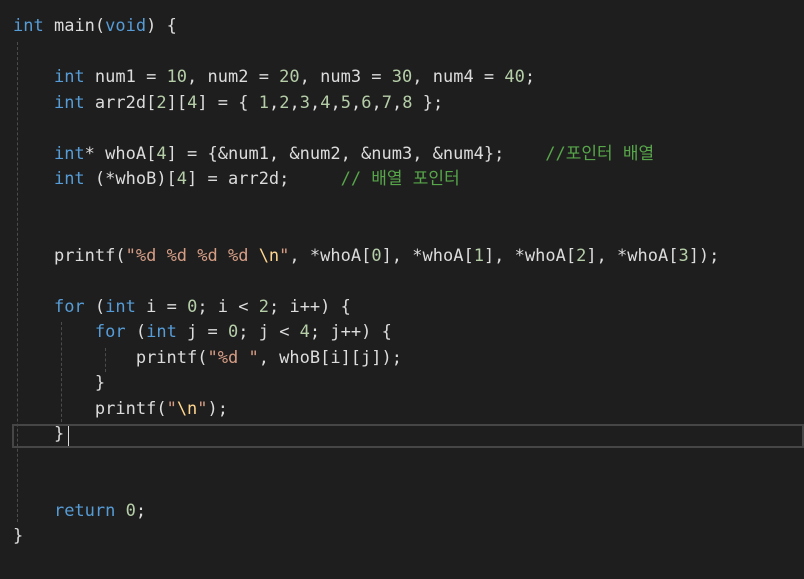  I want to click on code-line: int arr2d[2][4] = { 1,2,3,4,5,6,7,8 };, so click(228, 103).